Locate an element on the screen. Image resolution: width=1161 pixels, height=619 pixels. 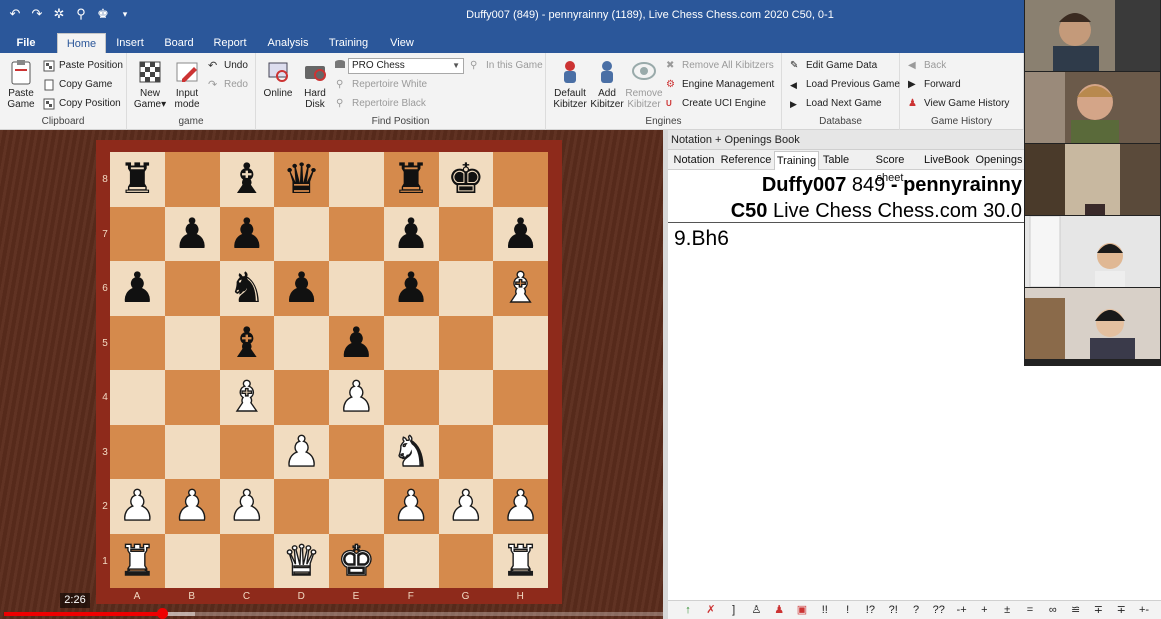
annotation-symbol-button: ± is located at coordinates (1007, 610).